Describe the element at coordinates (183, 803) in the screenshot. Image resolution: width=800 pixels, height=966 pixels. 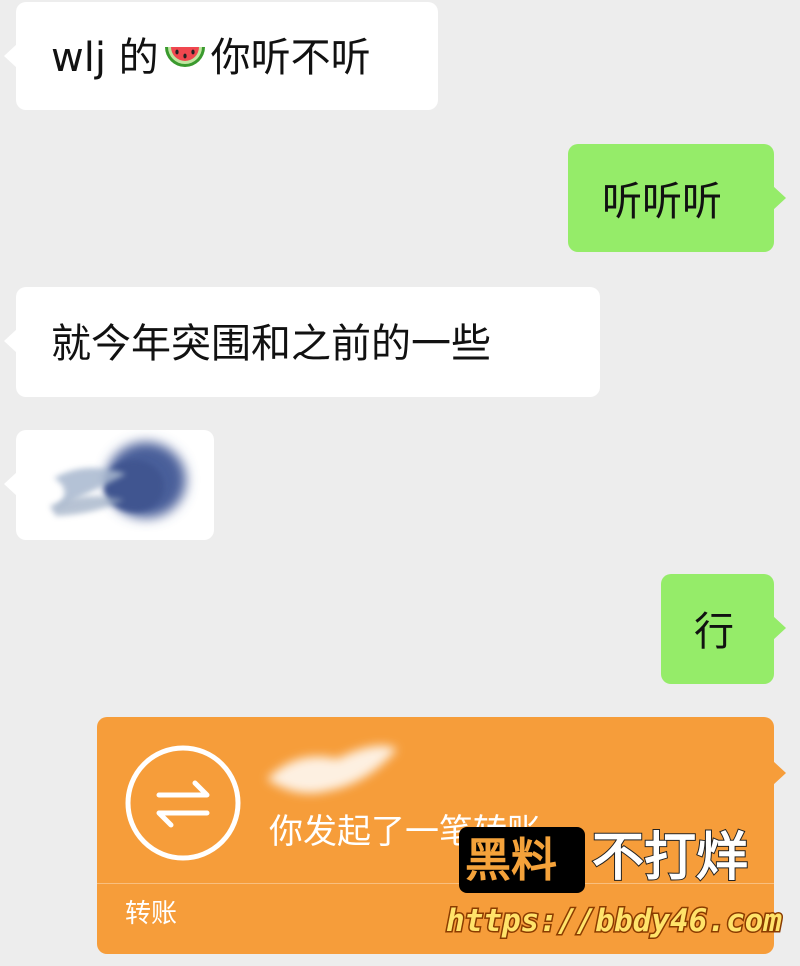
I see `transfer-arrows-icon` at that location.